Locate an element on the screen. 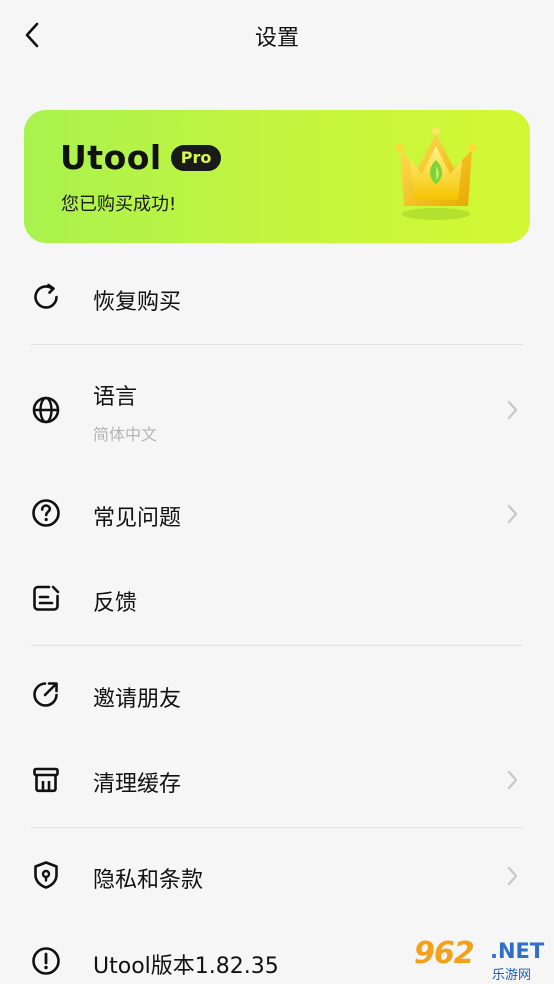  top-bar: 设置 is located at coordinates (277, 35).